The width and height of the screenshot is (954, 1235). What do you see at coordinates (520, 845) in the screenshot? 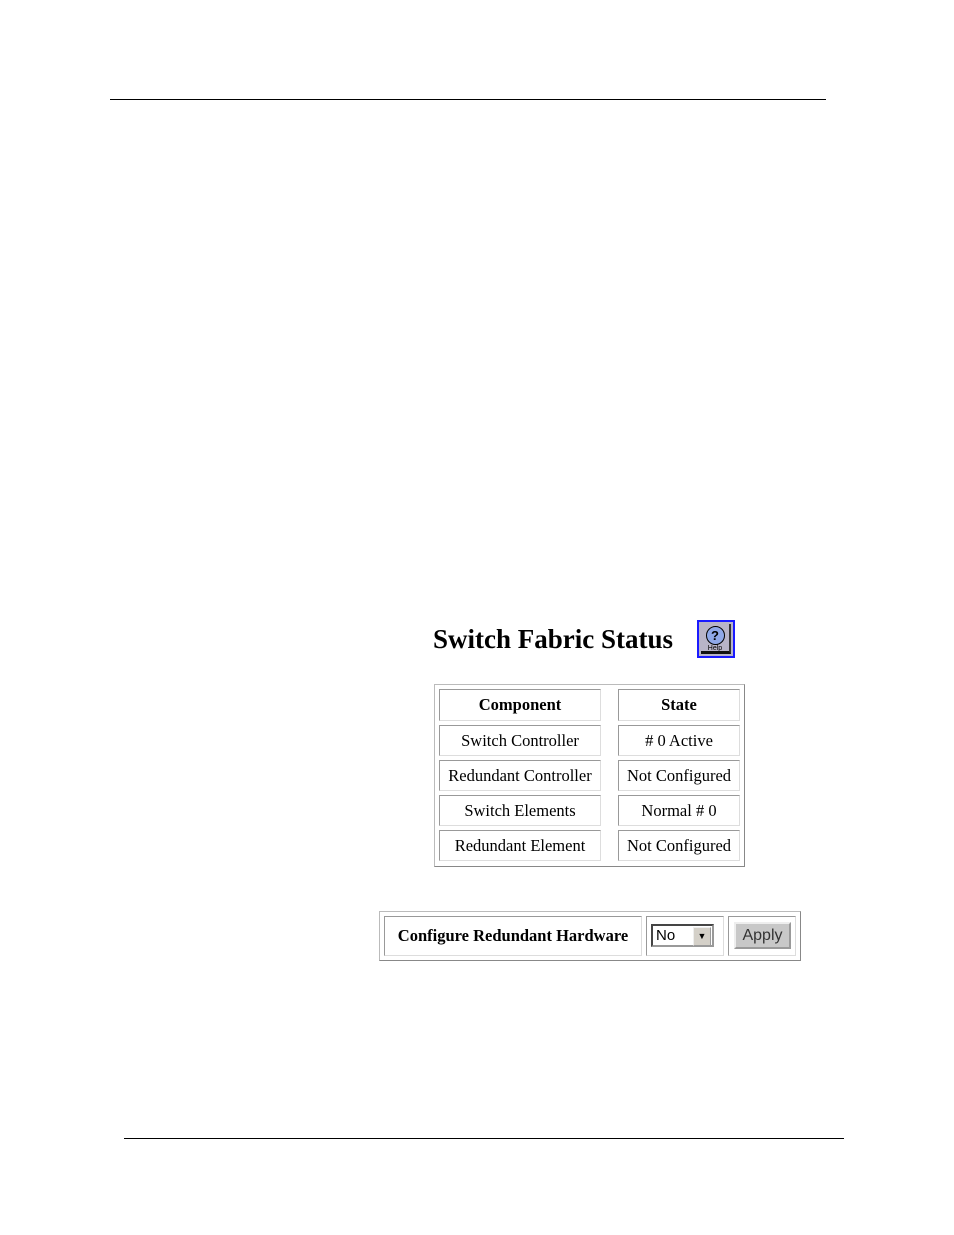
I see `table-cell: Redundant Element` at bounding box center [520, 845].